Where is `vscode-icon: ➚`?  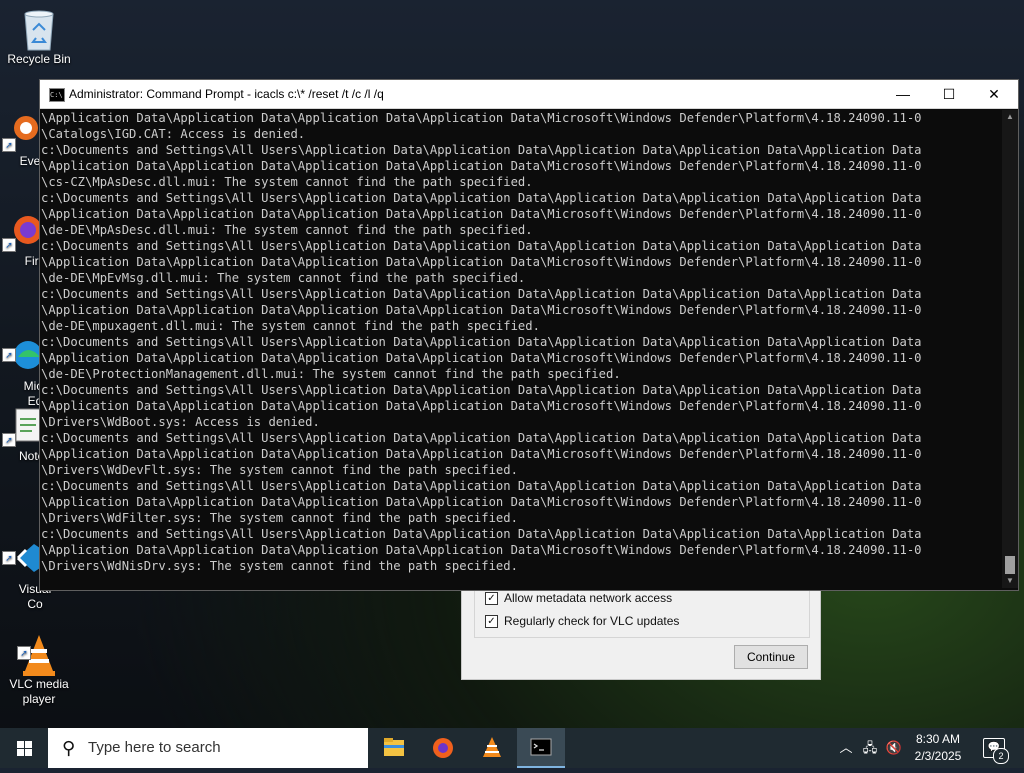
vscode-icon: ➚ is located at coordinates (23, 547).